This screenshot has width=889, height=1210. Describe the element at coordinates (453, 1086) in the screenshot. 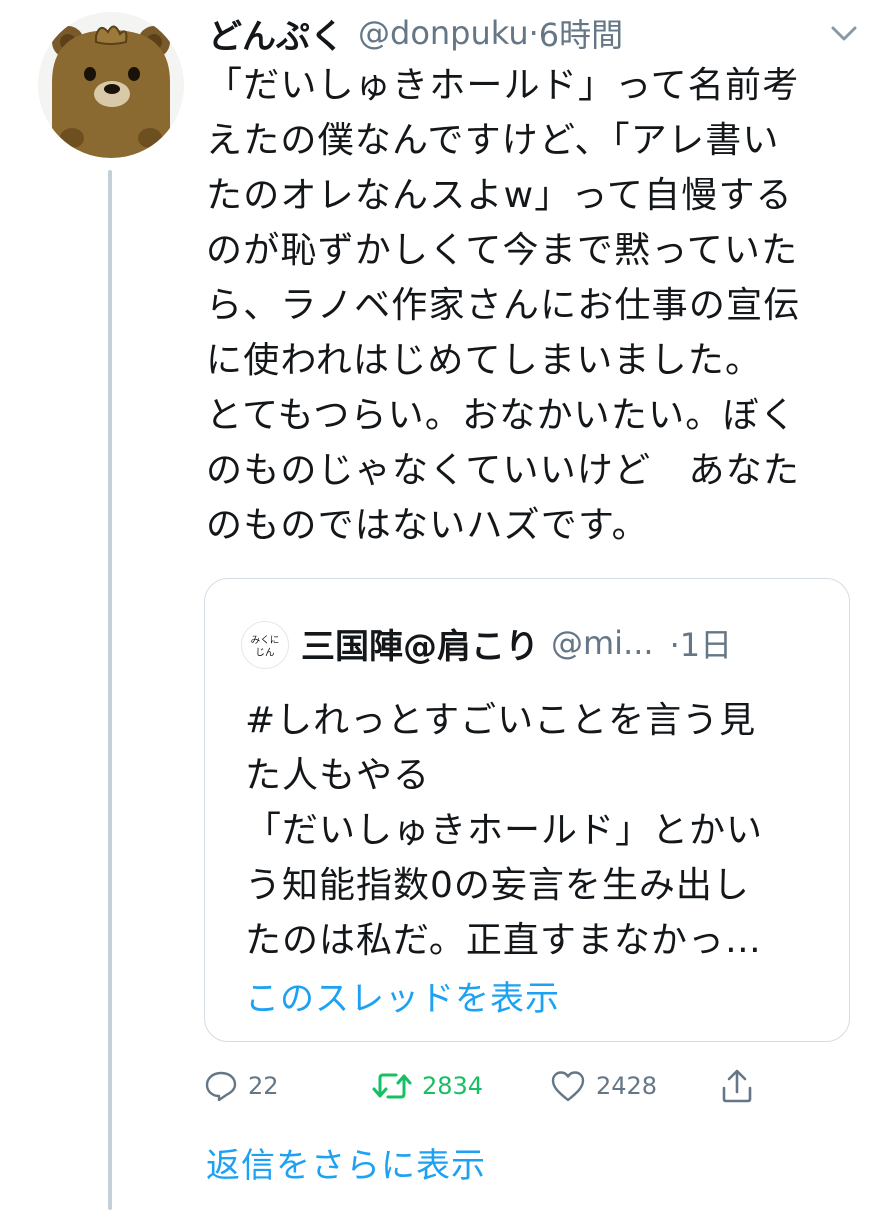

I see `retweet-count: 2834` at that location.